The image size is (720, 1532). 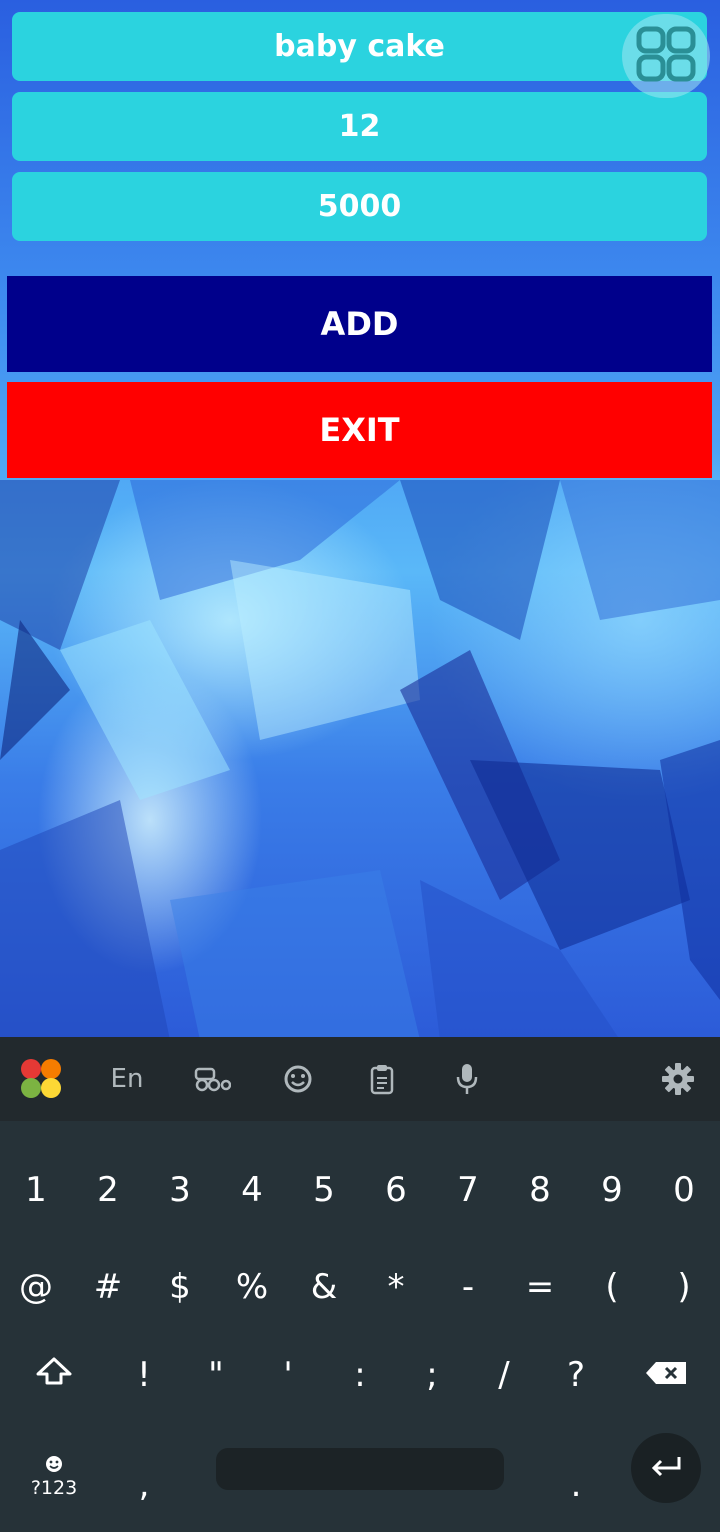 I want to click on grid-icon, so click(x=666, y=56).